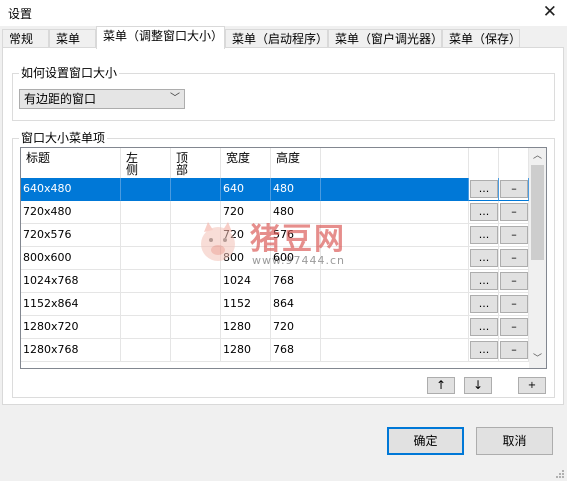 The image size is (567, 481). What do you see at coordinates (550, 12) in the screenshot?
I see `close-icon: ✕` at bounding box center [550, 12].